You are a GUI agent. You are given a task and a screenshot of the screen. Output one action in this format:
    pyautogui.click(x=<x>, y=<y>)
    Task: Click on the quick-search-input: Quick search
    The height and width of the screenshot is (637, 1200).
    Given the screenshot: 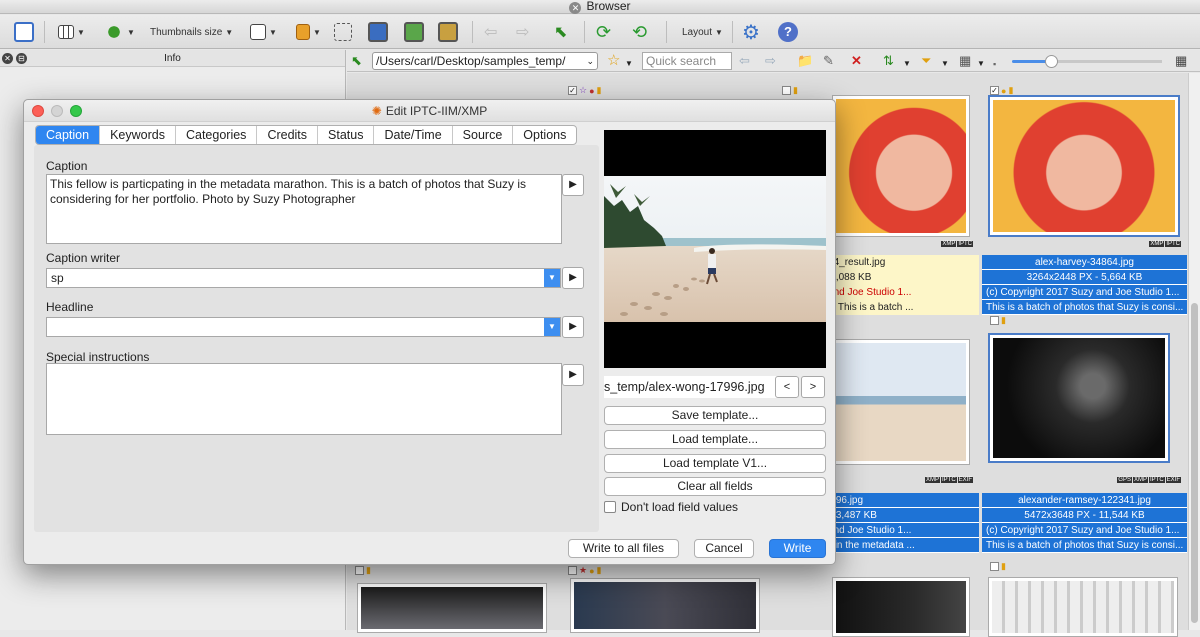 What is the action you would take?
    pyautogui.click(x=687, y=61)
    